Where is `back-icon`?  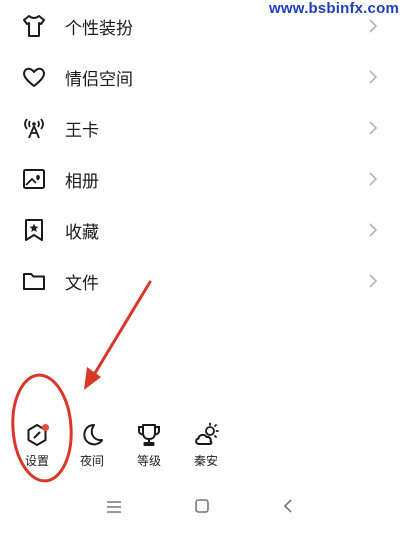 back-icon is located at coordinates (288, 508).